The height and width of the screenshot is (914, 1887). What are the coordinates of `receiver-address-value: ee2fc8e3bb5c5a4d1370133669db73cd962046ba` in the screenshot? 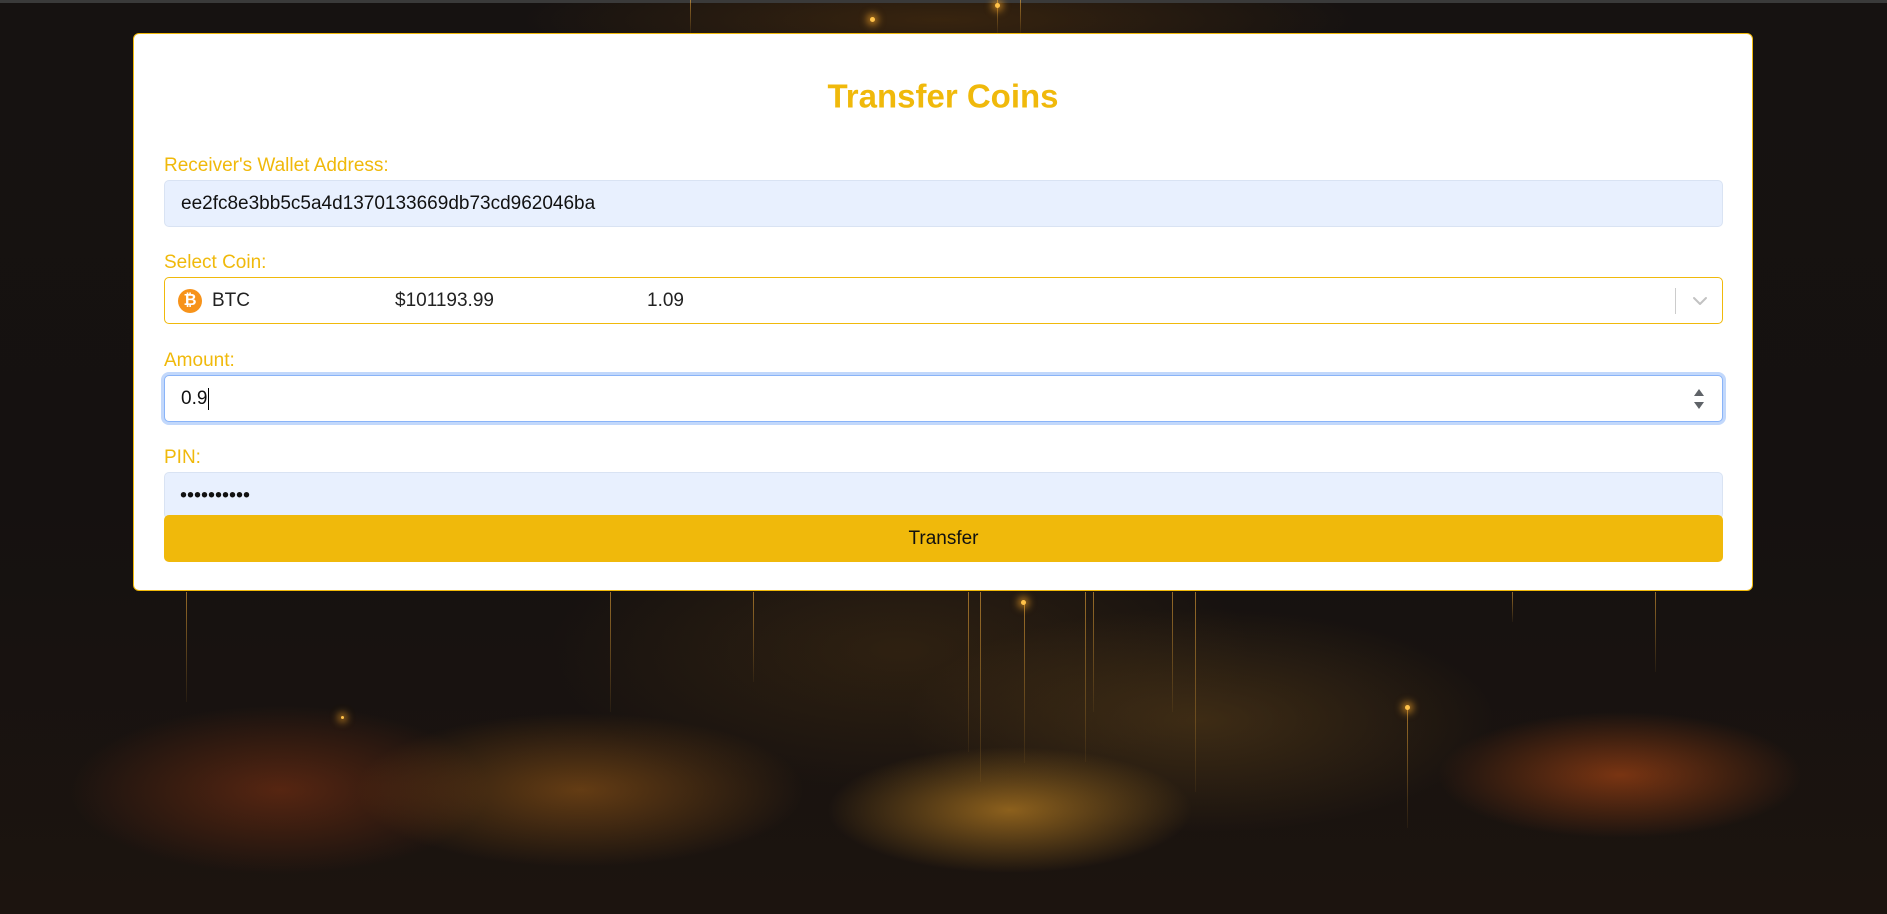 It's located at (388, 203).